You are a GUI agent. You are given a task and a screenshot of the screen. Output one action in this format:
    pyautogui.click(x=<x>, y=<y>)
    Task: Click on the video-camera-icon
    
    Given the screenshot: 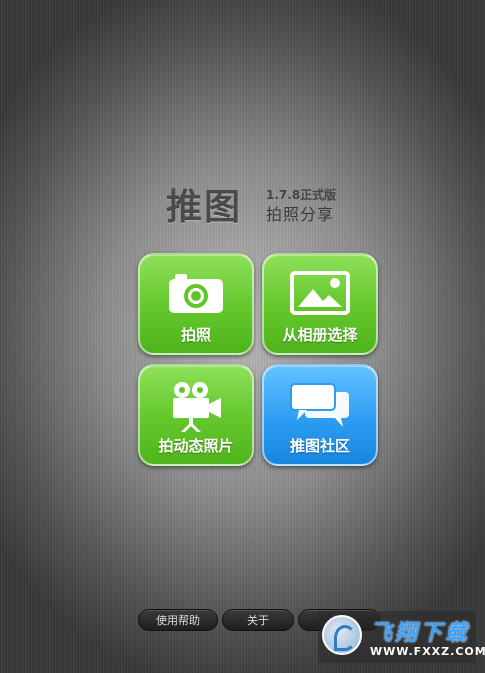 What is the action you would take?
    pyautogui.click(x=196, y=406)
    